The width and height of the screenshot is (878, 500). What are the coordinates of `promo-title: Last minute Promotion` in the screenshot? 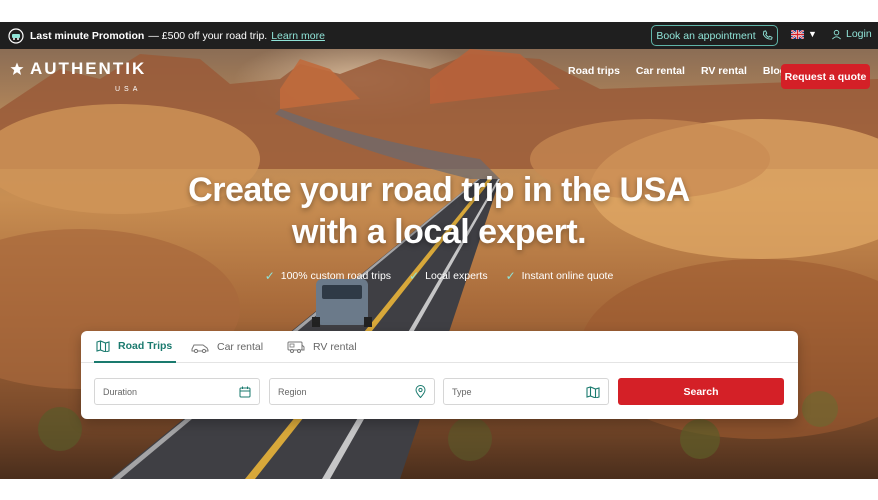 It's located at (87, 35).